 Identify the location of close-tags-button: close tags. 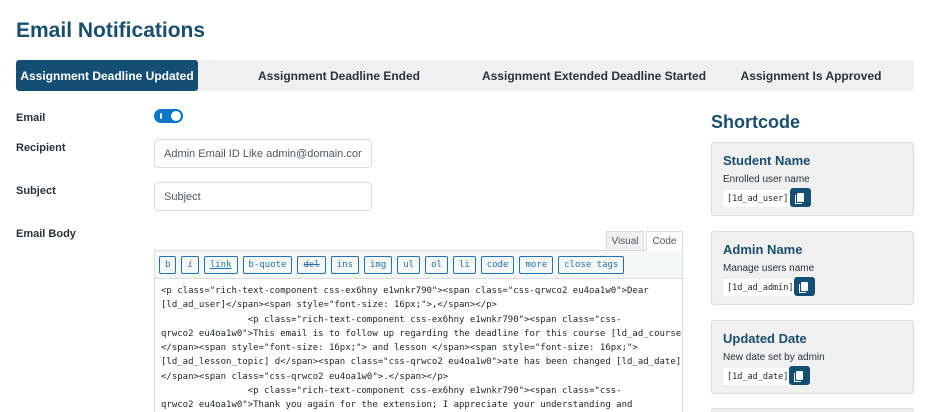
(591, 264).